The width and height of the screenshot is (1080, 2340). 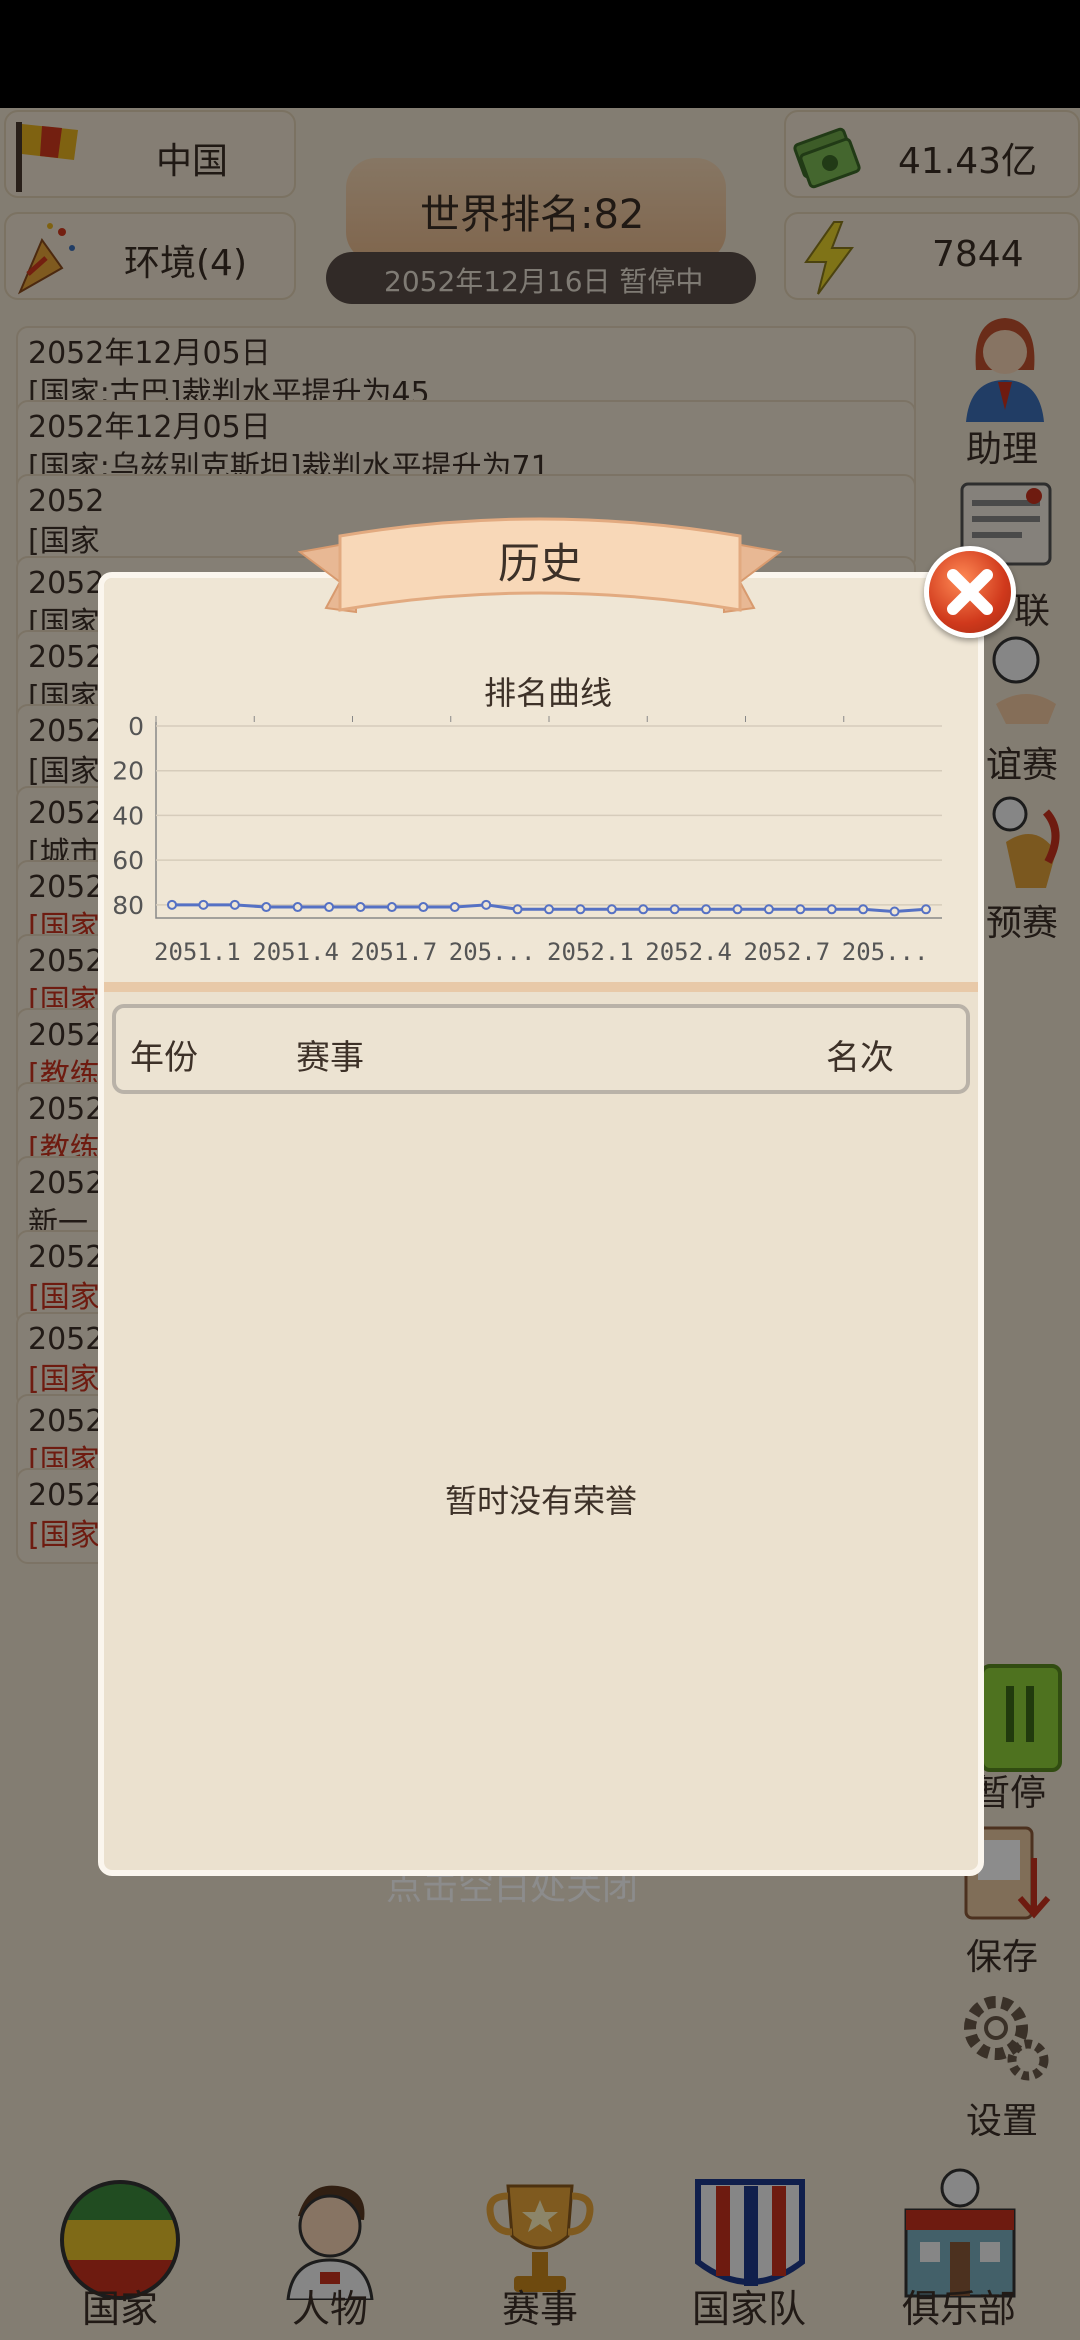 I want to click on close-icon, so click(x=970, y=592).